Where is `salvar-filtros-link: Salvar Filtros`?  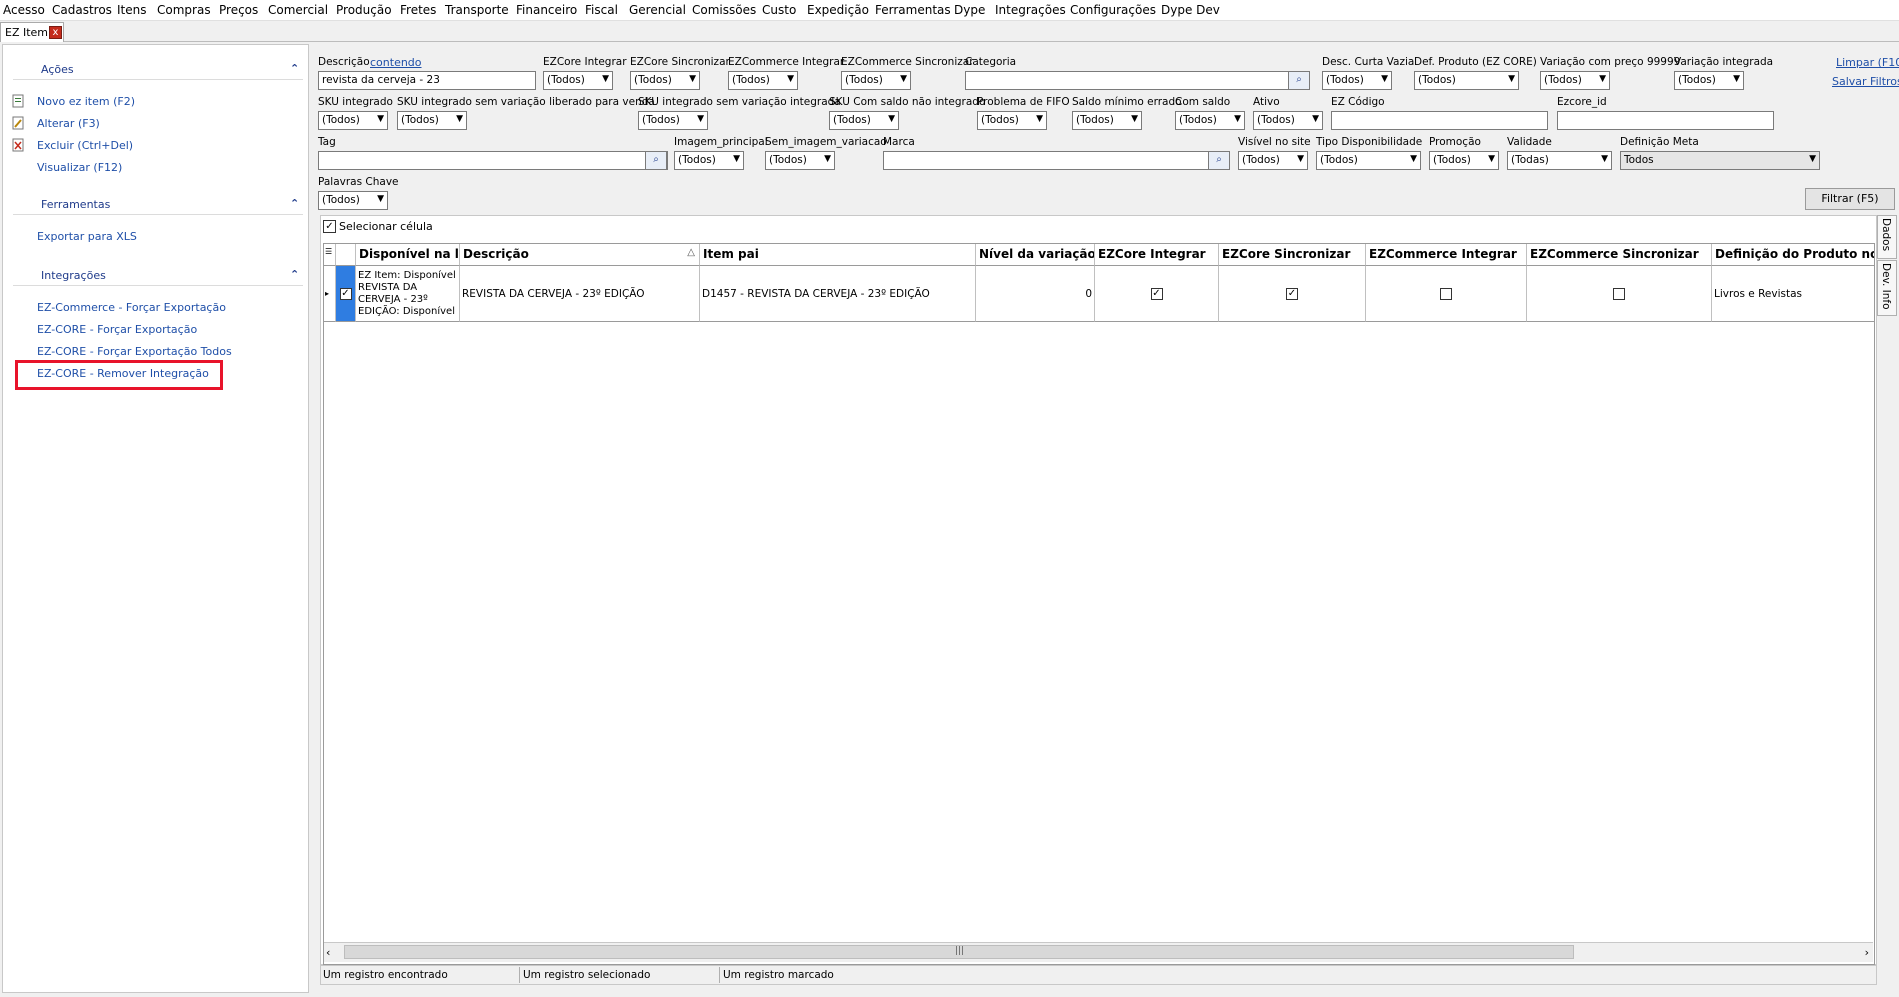 salvar-filtros-link: Salvar Filtros is located at coordinates (1865, 81).